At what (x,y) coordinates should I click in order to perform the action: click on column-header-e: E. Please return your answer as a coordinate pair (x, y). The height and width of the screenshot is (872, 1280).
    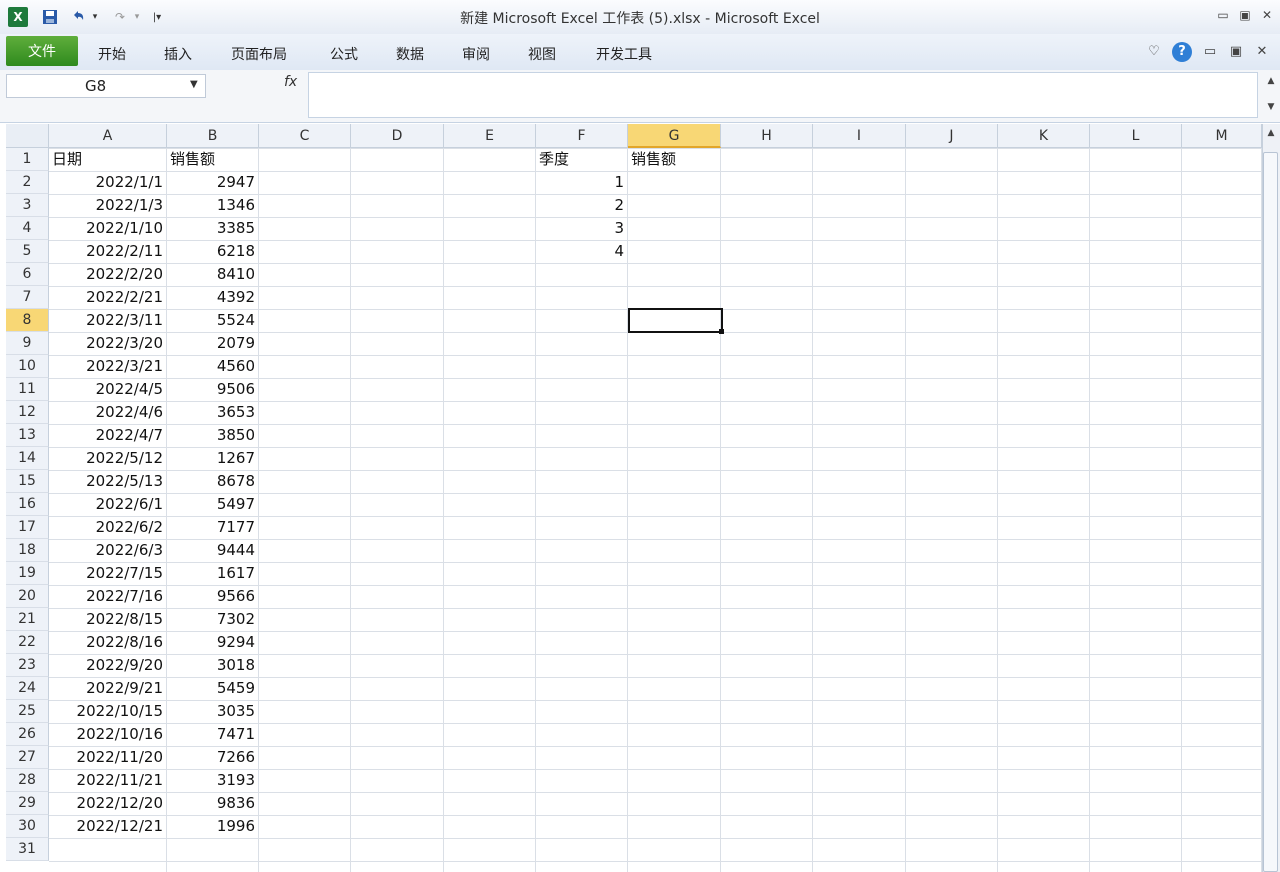
    Looking at the image, I should click on (490, 136).